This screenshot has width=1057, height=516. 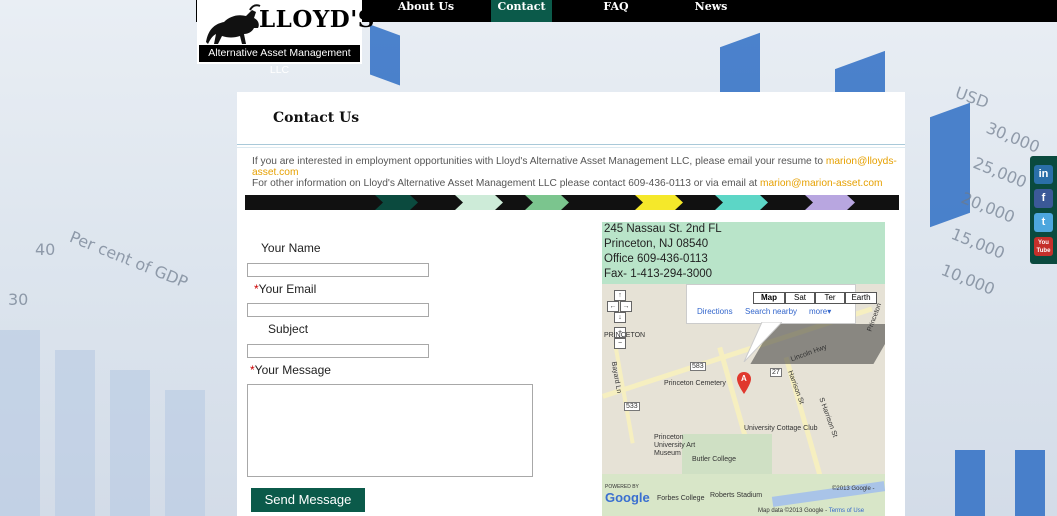 I want to click on map-data-credit: Map data ©2013 Google - Terms of Use, so click(x=811, y=511).